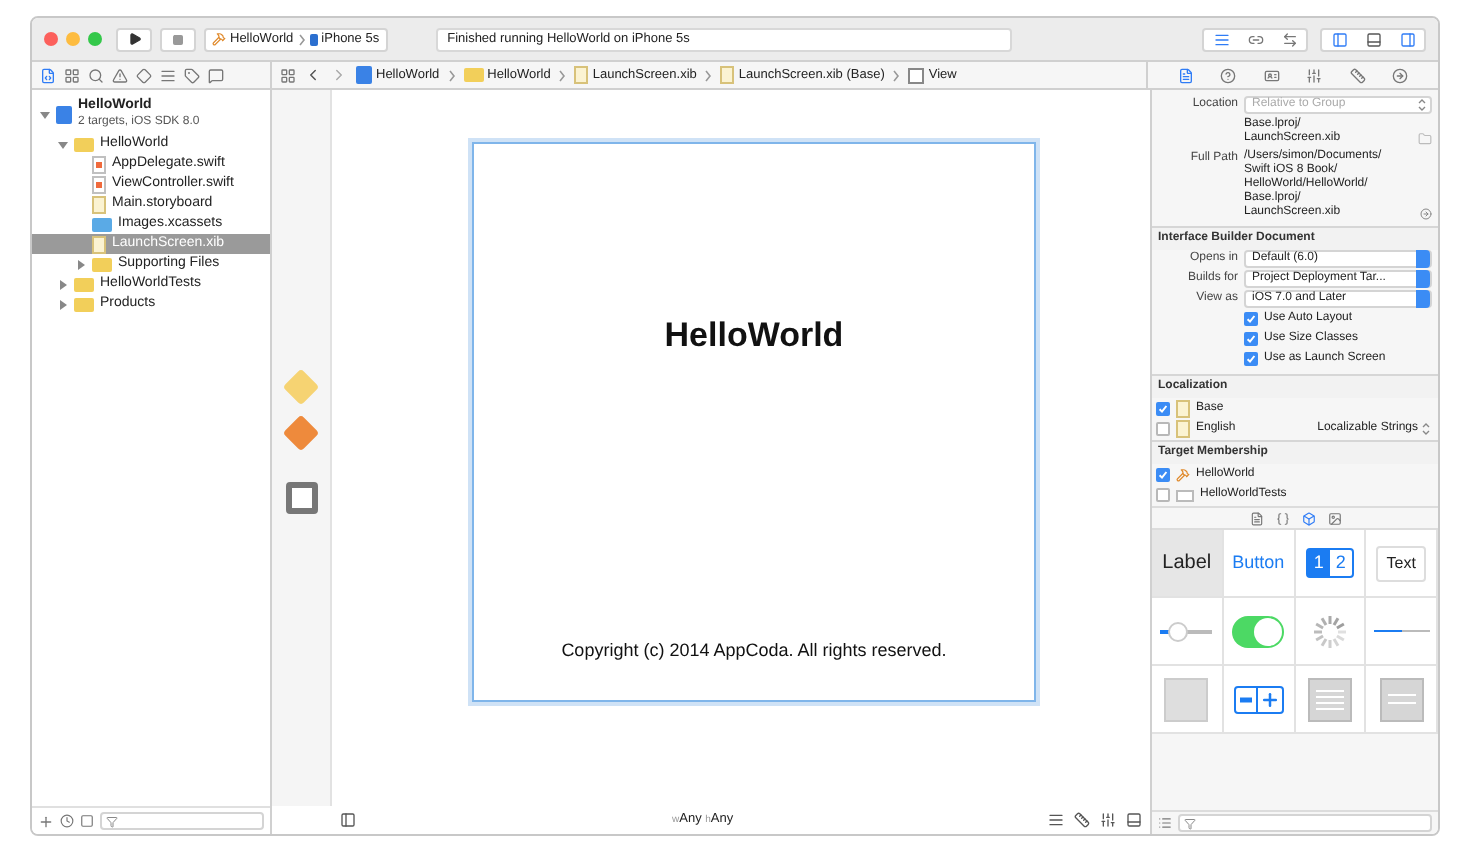 The width and height of the screenshot is (1462, 848). What do you see at coordinates (67, 821) in the screenshot?
I see `recent-files-icon` at bounding box center [67, 821].